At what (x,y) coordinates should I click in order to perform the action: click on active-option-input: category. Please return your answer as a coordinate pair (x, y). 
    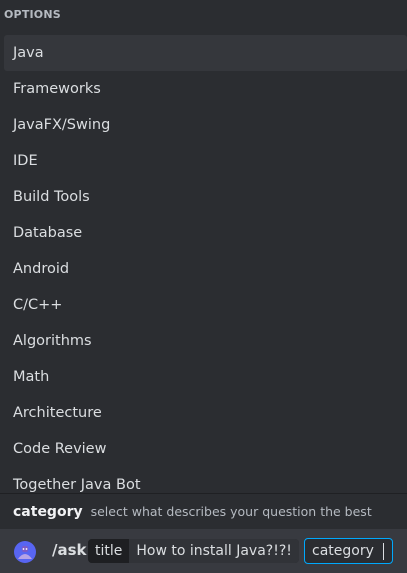
    Looking at the image, I should click on (348, 551).